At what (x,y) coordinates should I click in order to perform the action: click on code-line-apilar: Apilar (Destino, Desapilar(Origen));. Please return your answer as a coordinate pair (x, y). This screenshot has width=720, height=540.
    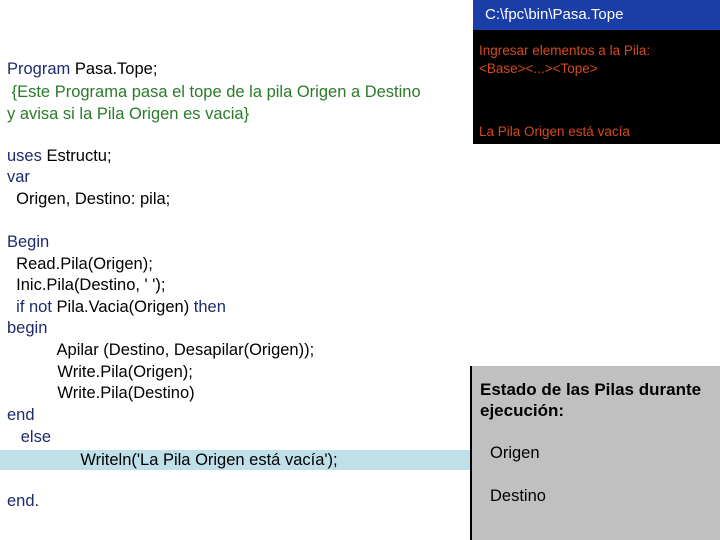
    Looking at the image, I should click on (161, 350).